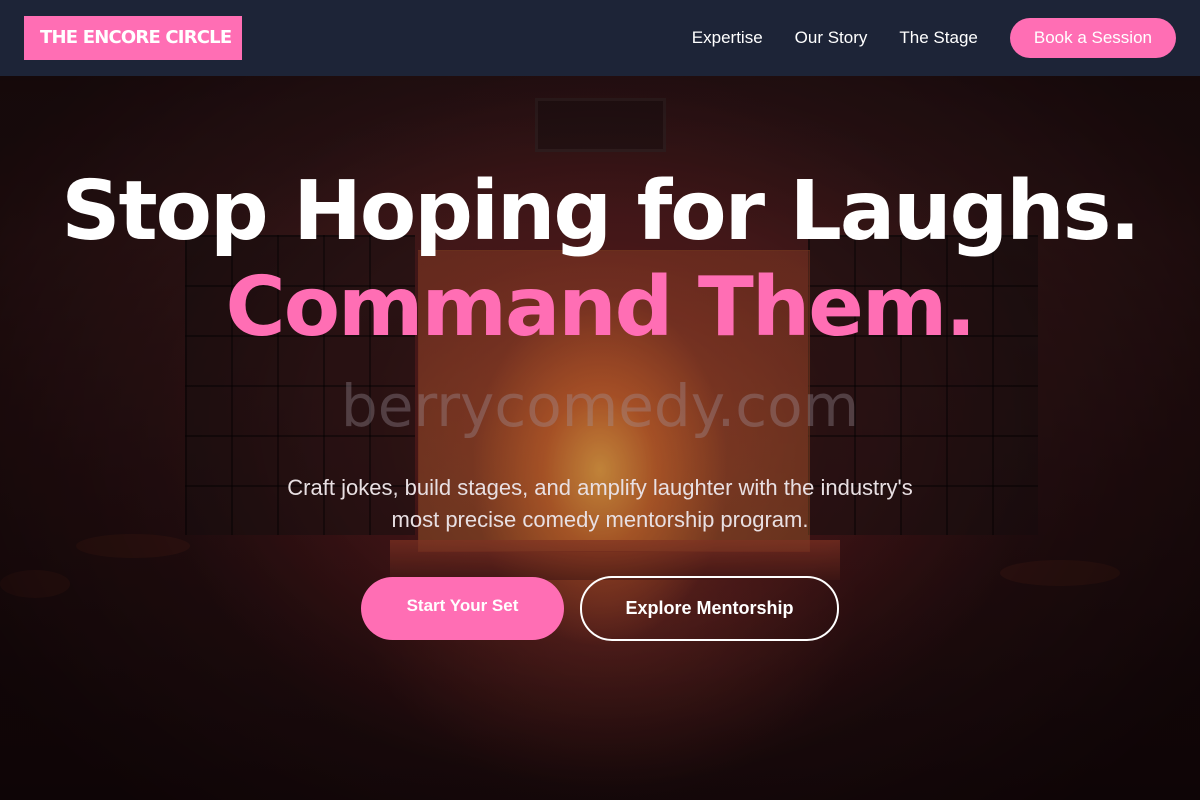  Describe the element at coordinates (600, 211) in the screenshot. I see `headline-main-text: Stop Hoping for Laughs.` at that location.